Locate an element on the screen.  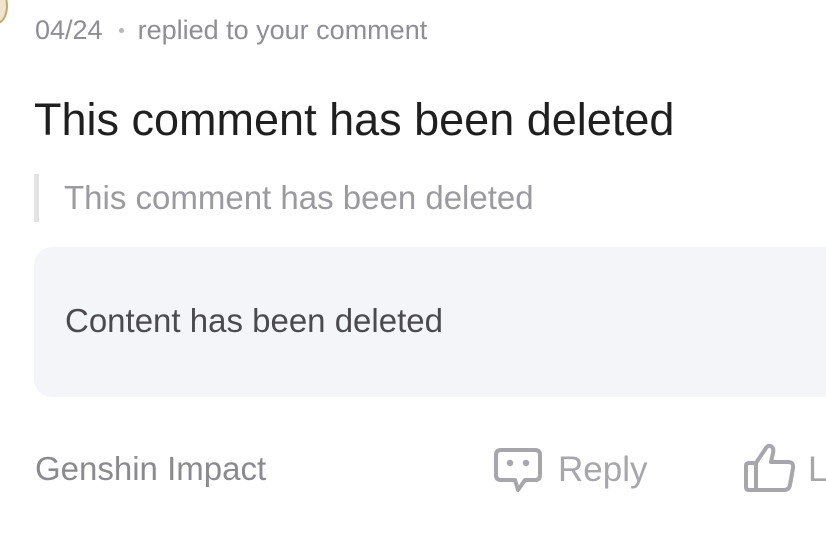
notification-date: 04/24 is located at coordinates (69, 29).